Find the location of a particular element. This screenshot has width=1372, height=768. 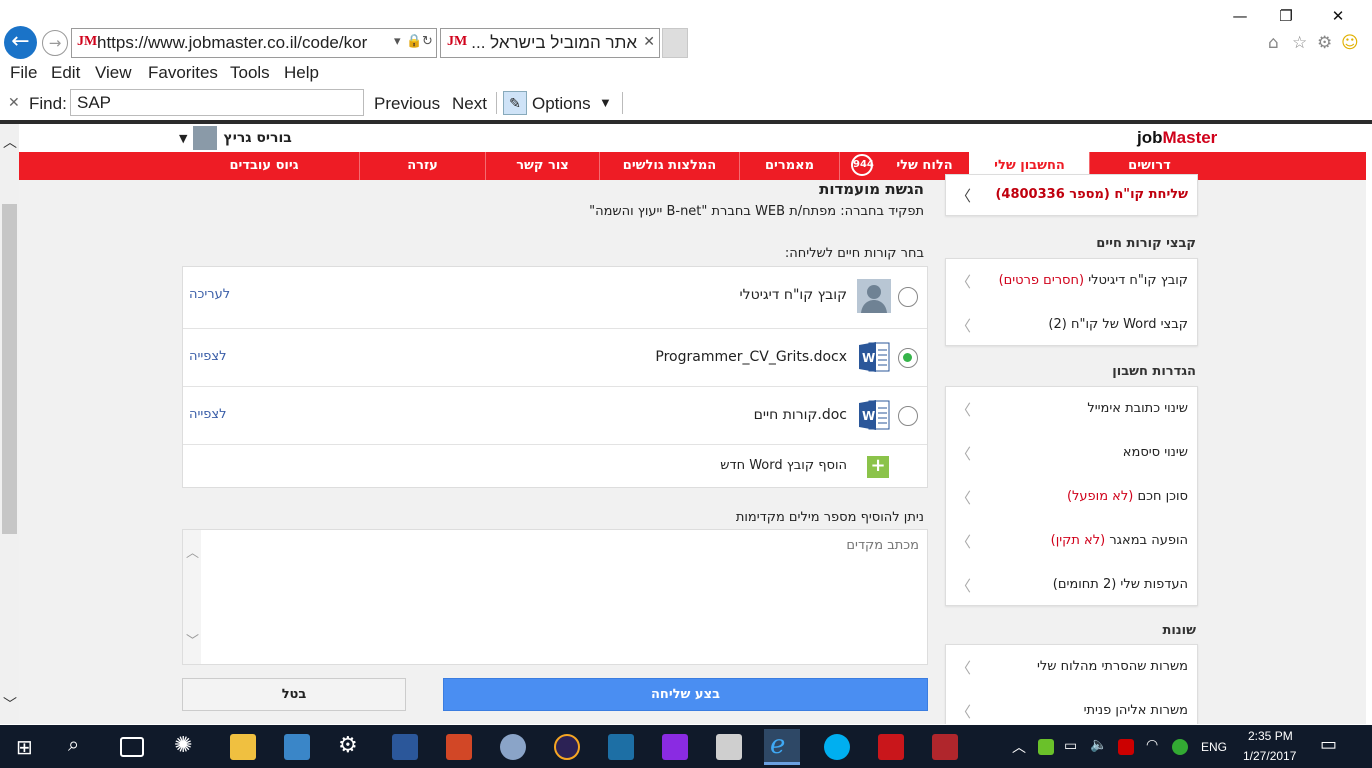

sidebar-item-database-listing: הופעה במאגר (לא תקין) 〈 is located at coordinates (1071, 541).